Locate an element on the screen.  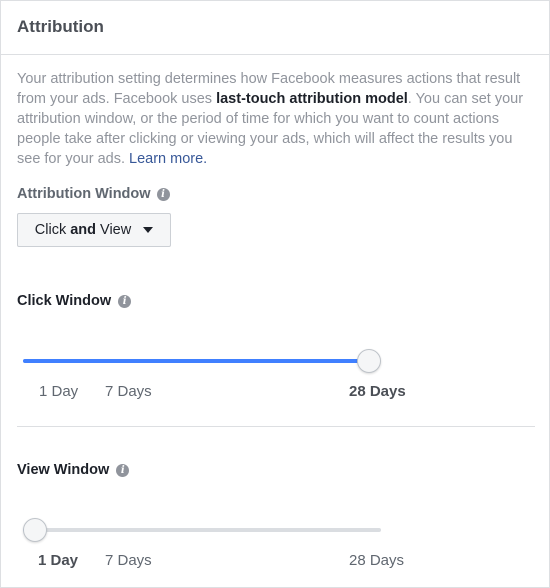
attribution-window-label-text: Attribution Window is located at coordinates (84, 194).